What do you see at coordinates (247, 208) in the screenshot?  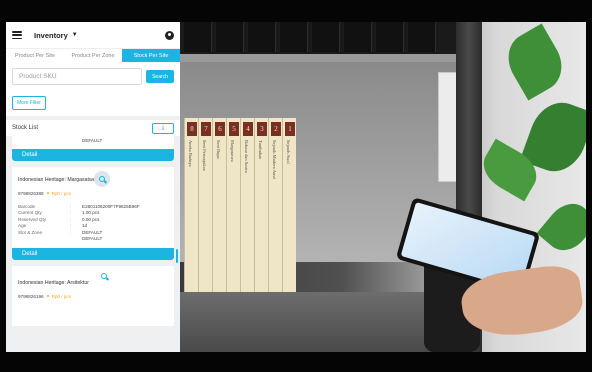 I see `book-spine: 4 Bahasa dan Sastra` at bounding box center [247, 208].